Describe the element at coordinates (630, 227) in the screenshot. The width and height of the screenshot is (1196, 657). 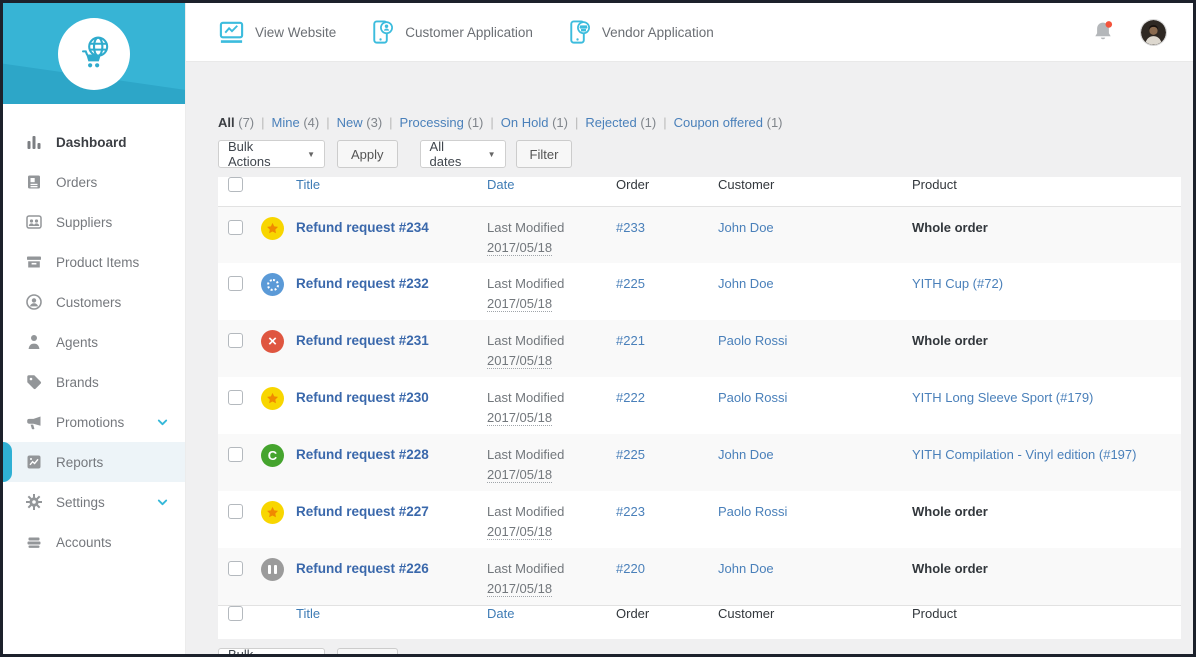
I see `order-link: #233` at that location.